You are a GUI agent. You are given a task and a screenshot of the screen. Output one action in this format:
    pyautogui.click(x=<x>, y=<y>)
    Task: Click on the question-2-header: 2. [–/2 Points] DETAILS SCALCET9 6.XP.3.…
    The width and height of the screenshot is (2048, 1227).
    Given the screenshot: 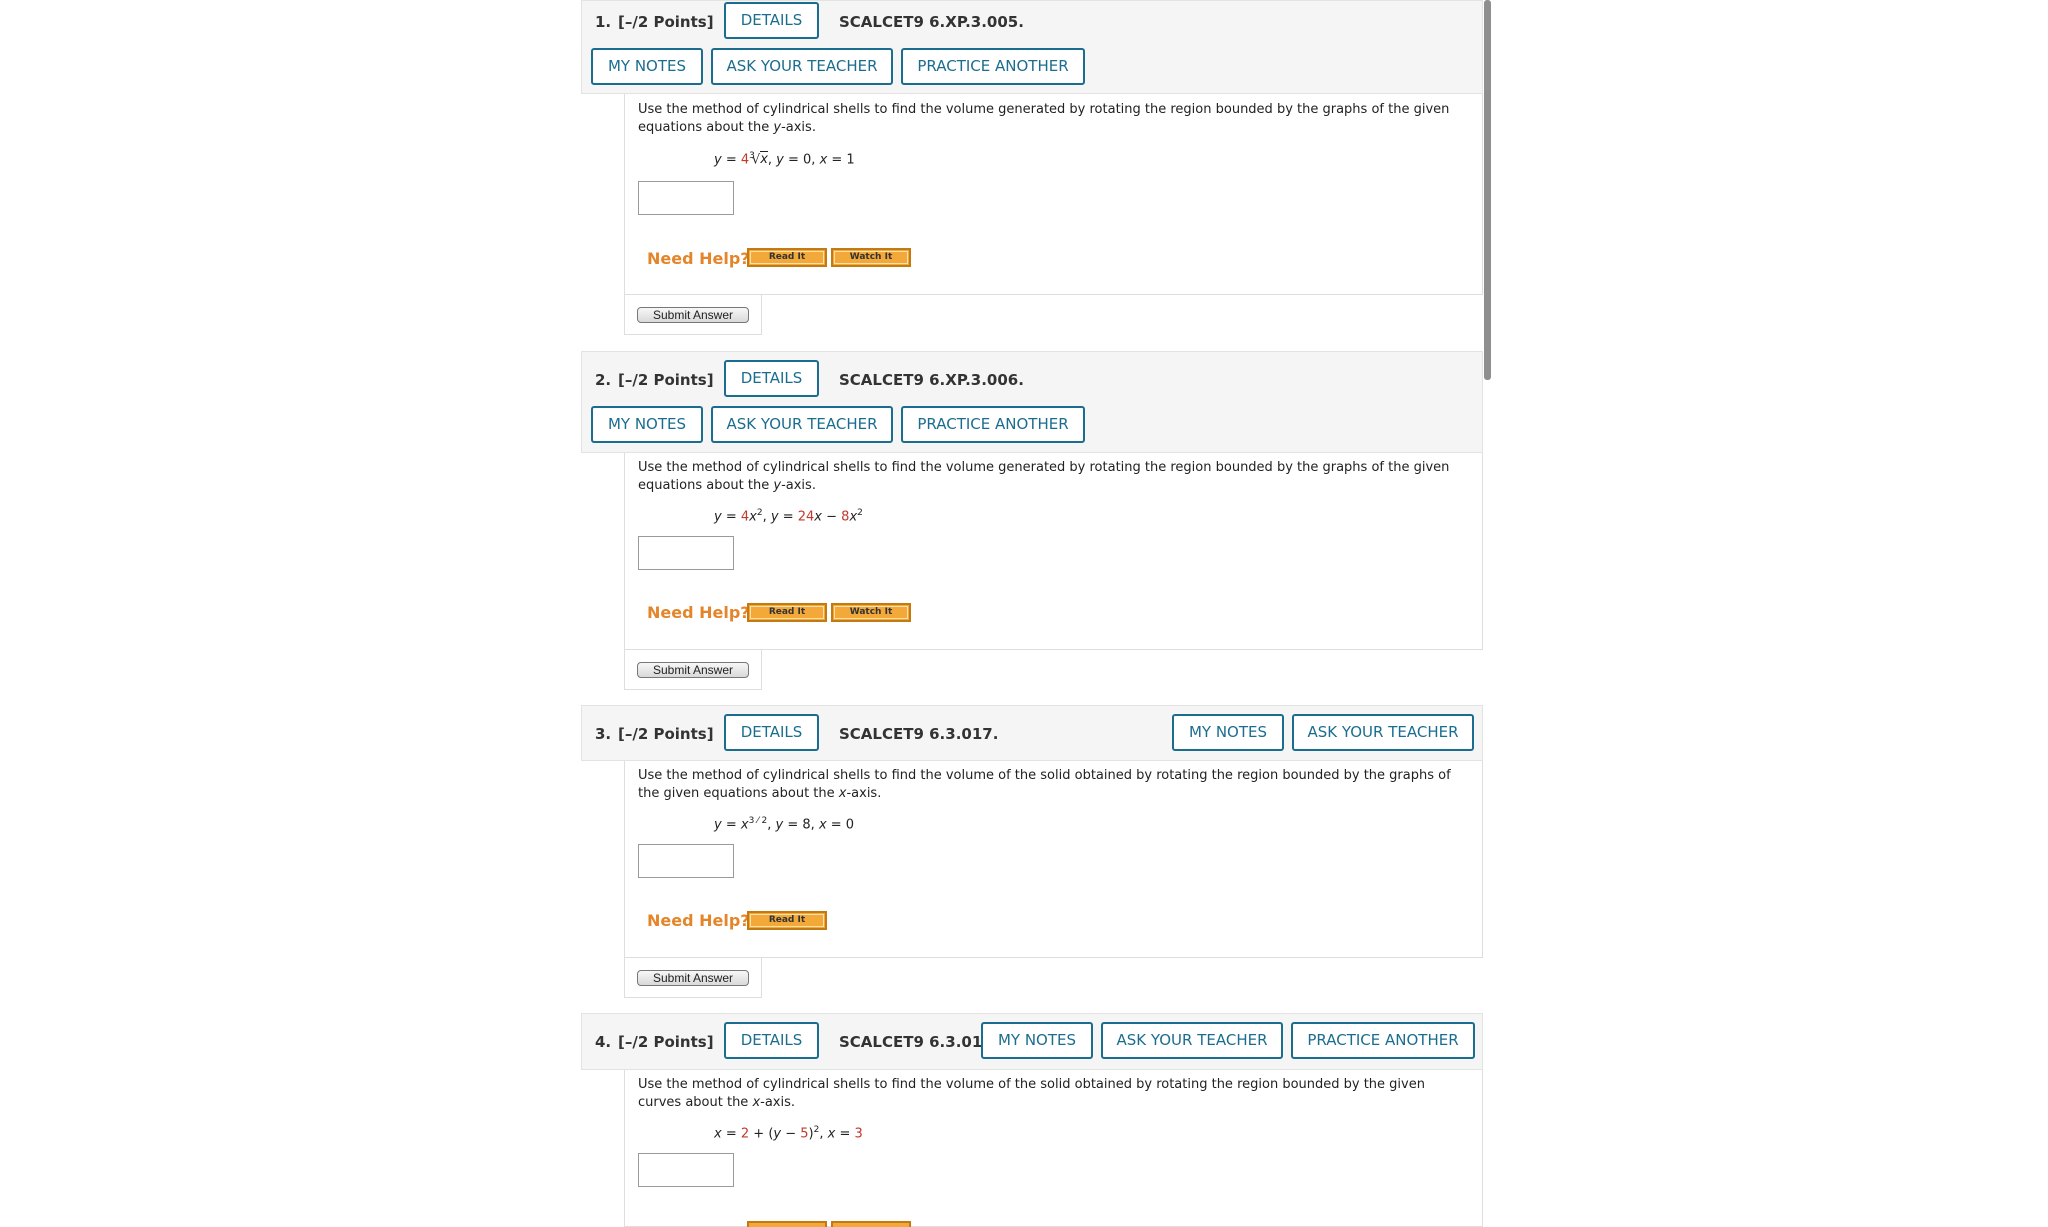 What is the action you would take?
    pyautogui.click(x=1032, y=402)
    